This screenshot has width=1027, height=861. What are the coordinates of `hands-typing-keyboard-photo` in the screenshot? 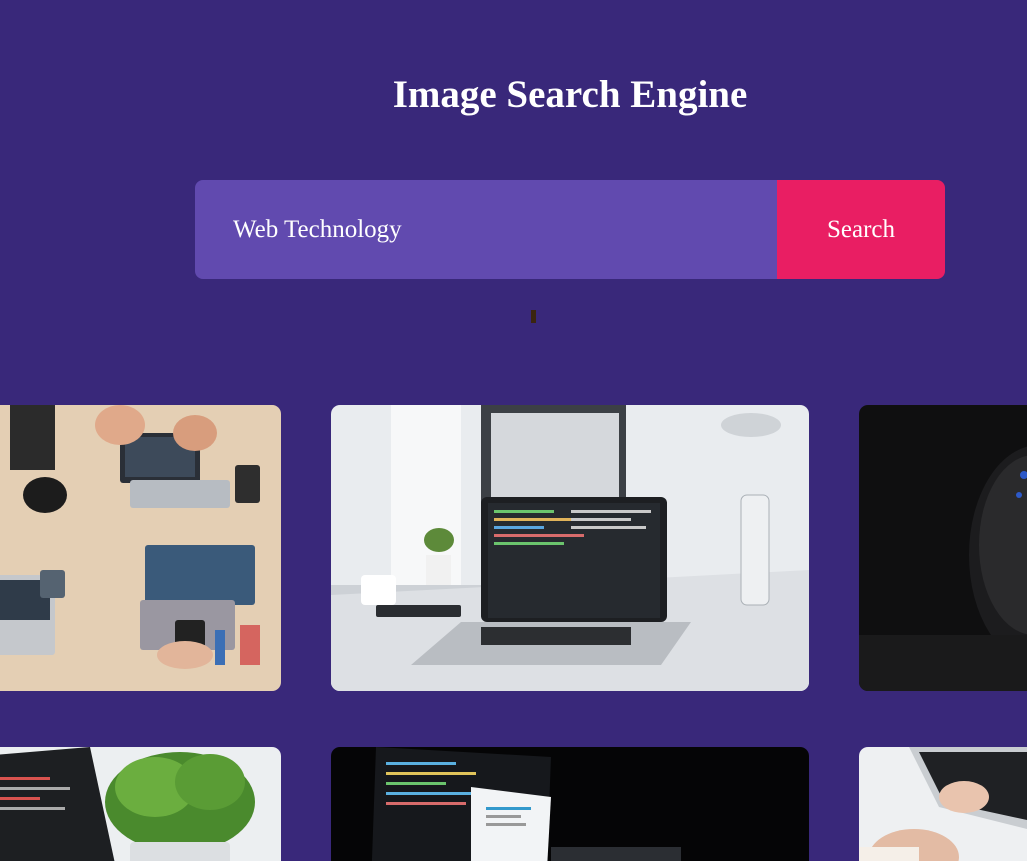 It's located at (943, 804).